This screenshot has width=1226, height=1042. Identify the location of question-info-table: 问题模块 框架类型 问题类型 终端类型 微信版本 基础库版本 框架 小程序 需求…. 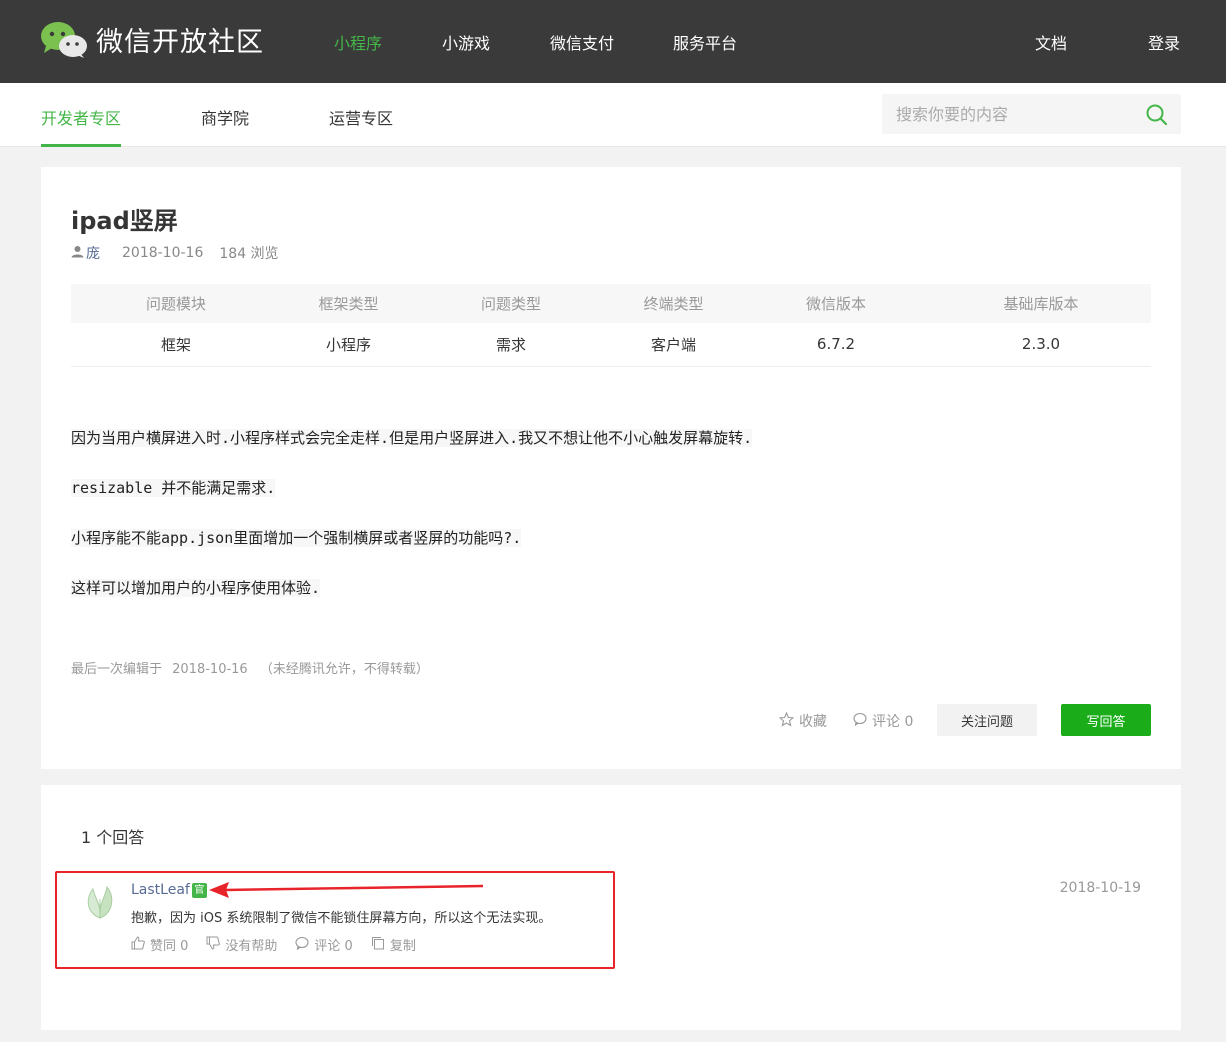
(611, 325).